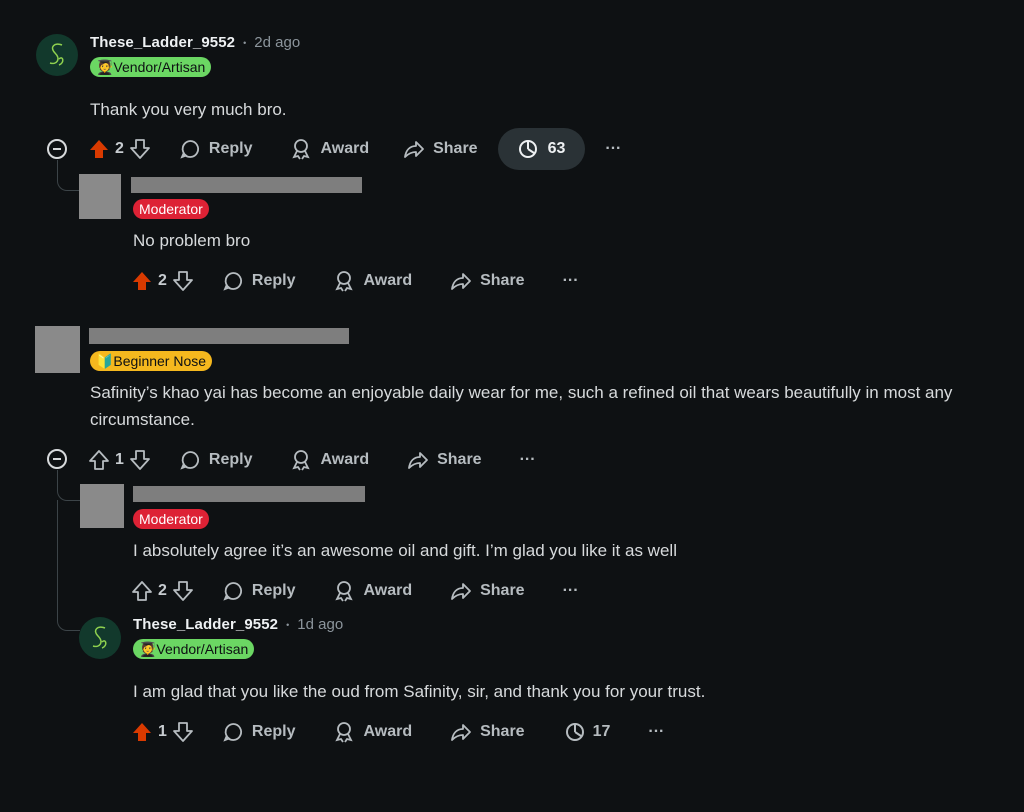  I want to click on comment-actions: 2 Reply Award Share 63 ···, so click(354, 149).